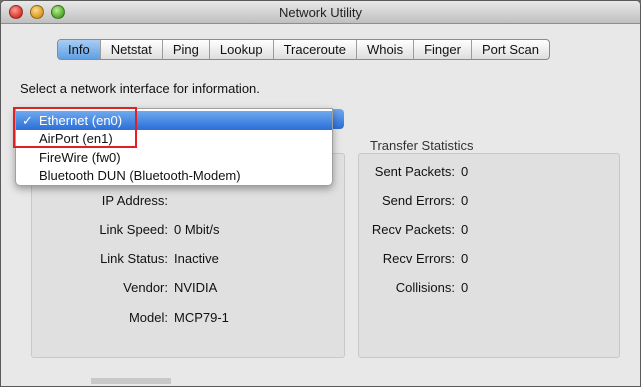 The height and width of the screenshot is (387, 641). What do you see at coordinates (465, 229) in the screenshot?
I see `recv-packets-value: 0` at bounding box center [465, 229].